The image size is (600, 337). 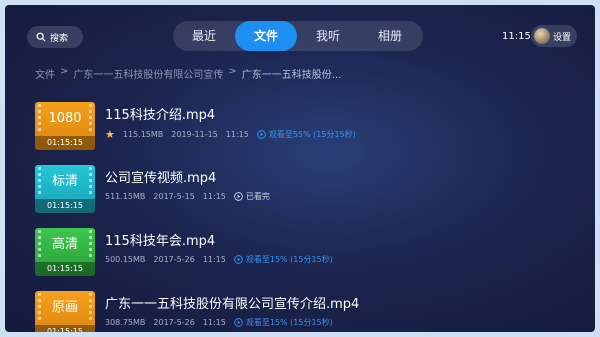 What do you see at coordinates (257, 196) in the screenshot?
I see `watch-status-text: 已看完` at bounding box center [257, 196].